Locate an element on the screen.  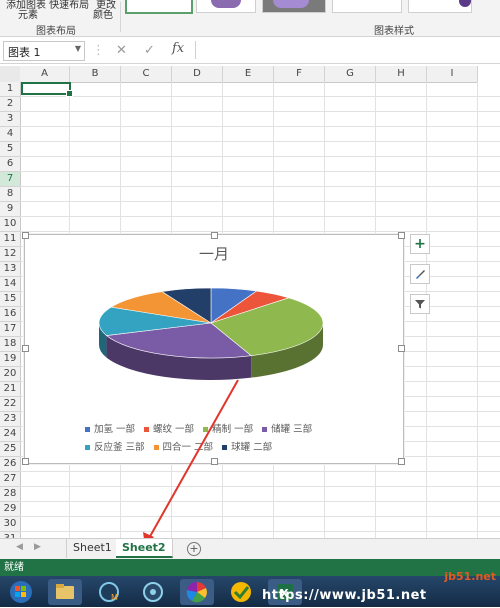
add-sheet-icon: + is located at coordinates (194, 549).